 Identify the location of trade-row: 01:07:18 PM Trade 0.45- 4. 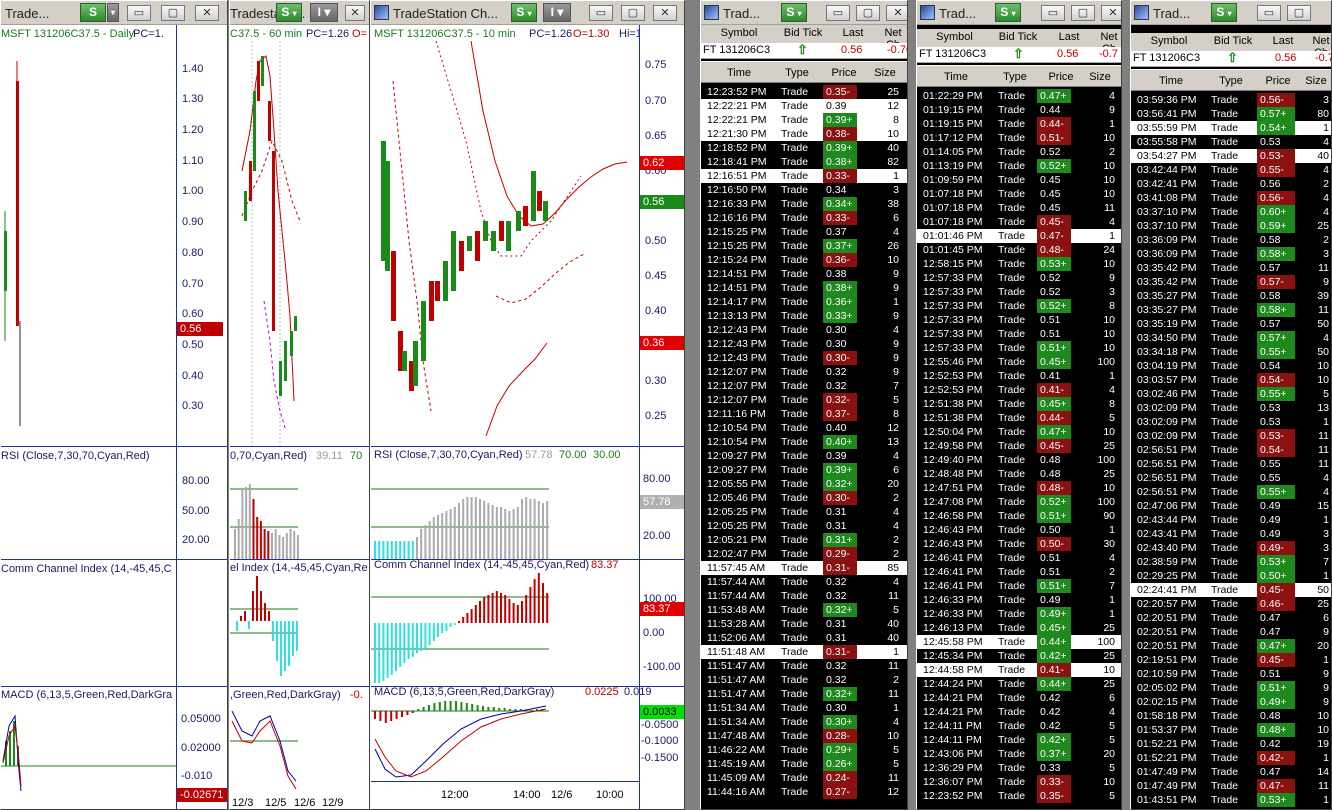
(1019, 222).